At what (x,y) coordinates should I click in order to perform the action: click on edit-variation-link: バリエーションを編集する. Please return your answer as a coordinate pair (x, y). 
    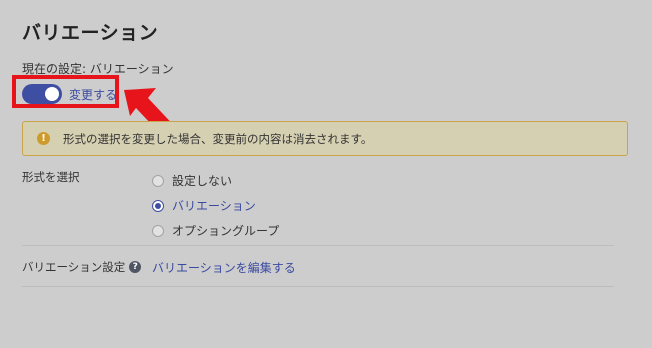
    Looking at the image, I should click on (224, 267).